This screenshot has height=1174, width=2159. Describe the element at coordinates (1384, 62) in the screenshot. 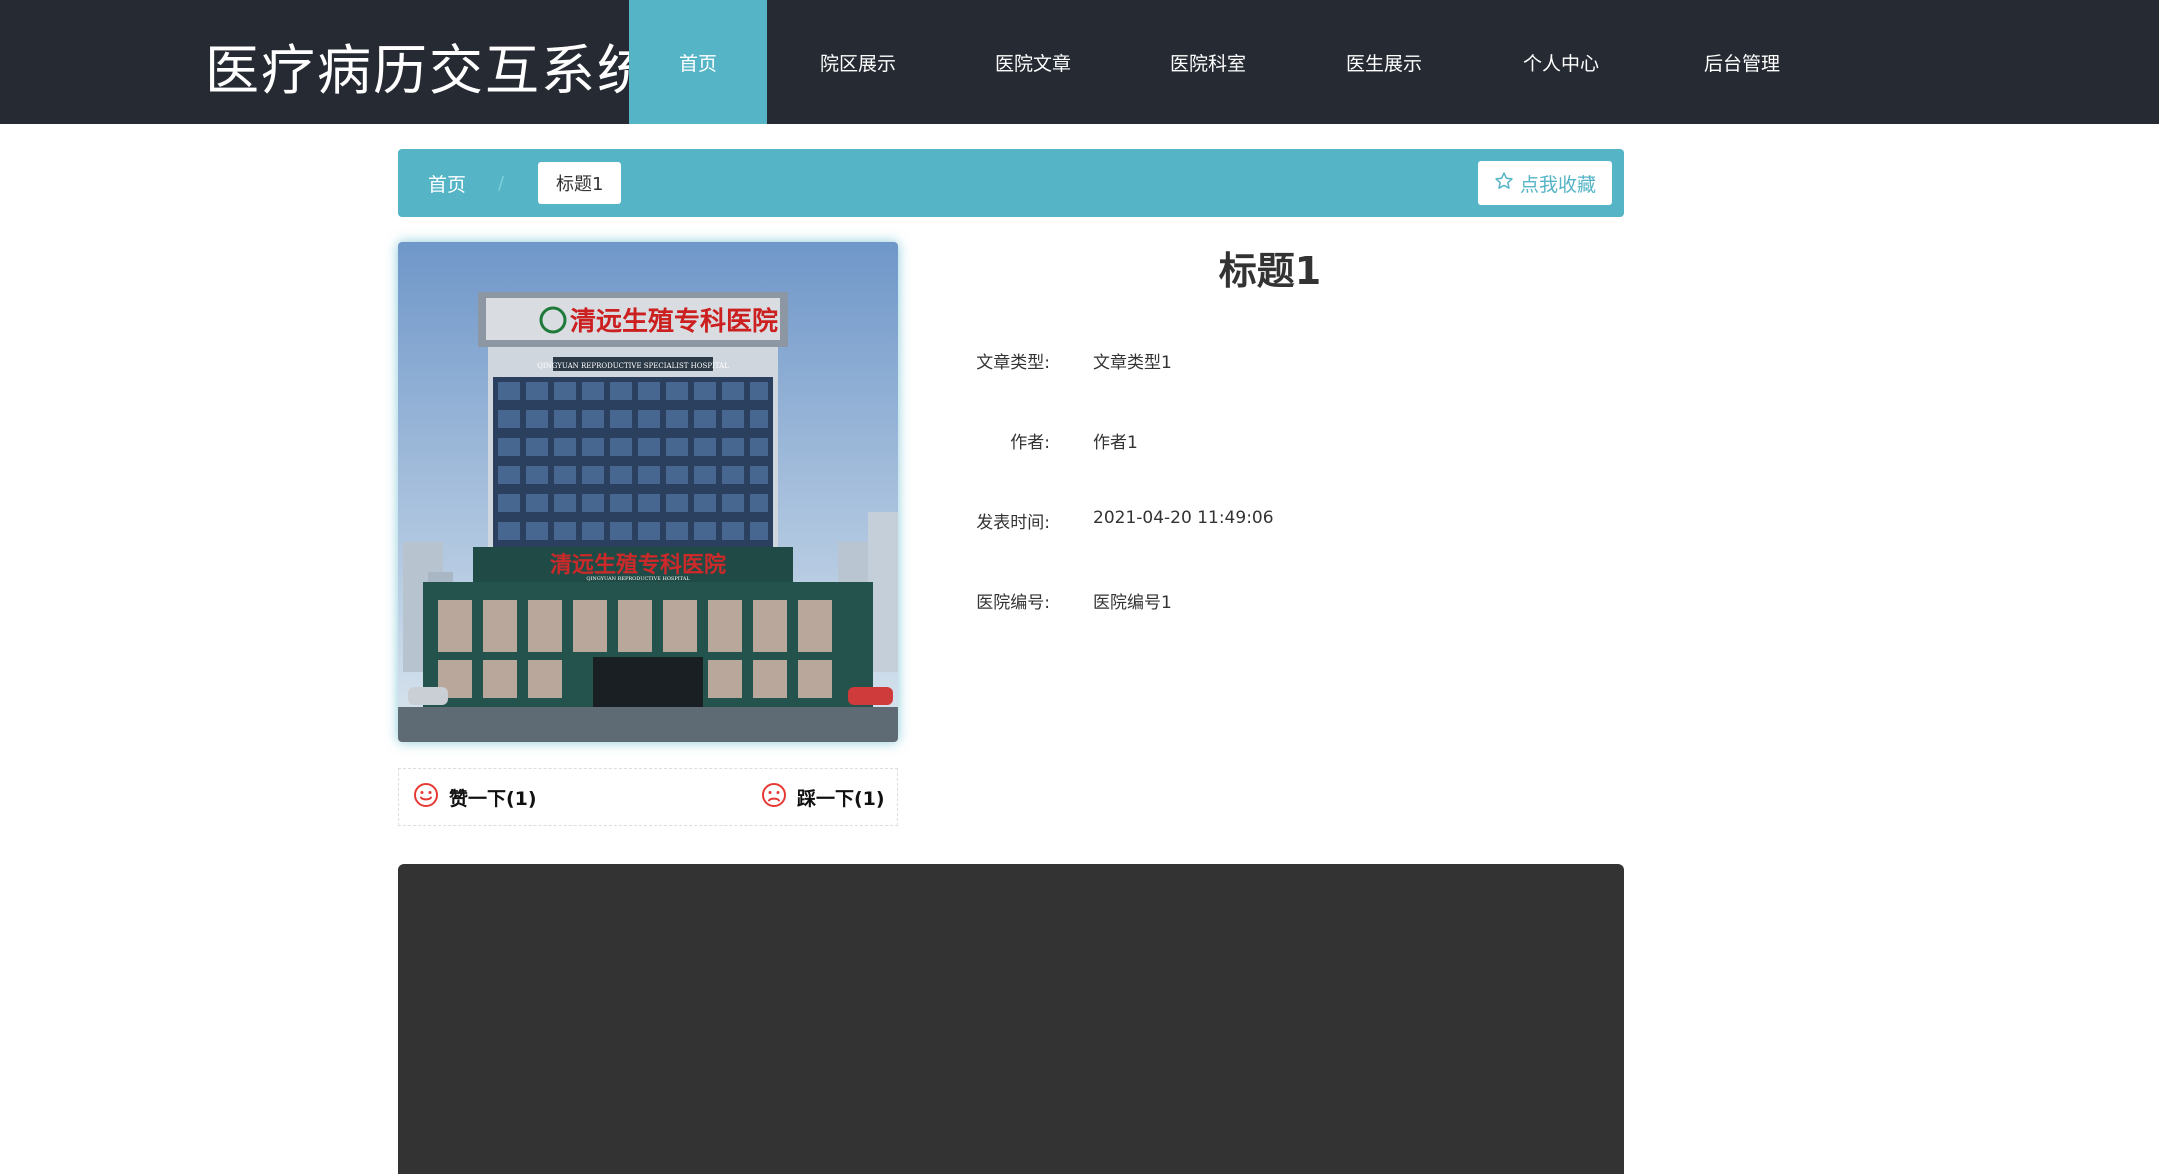

I see `nav-doctors: 医生展示` at that location.